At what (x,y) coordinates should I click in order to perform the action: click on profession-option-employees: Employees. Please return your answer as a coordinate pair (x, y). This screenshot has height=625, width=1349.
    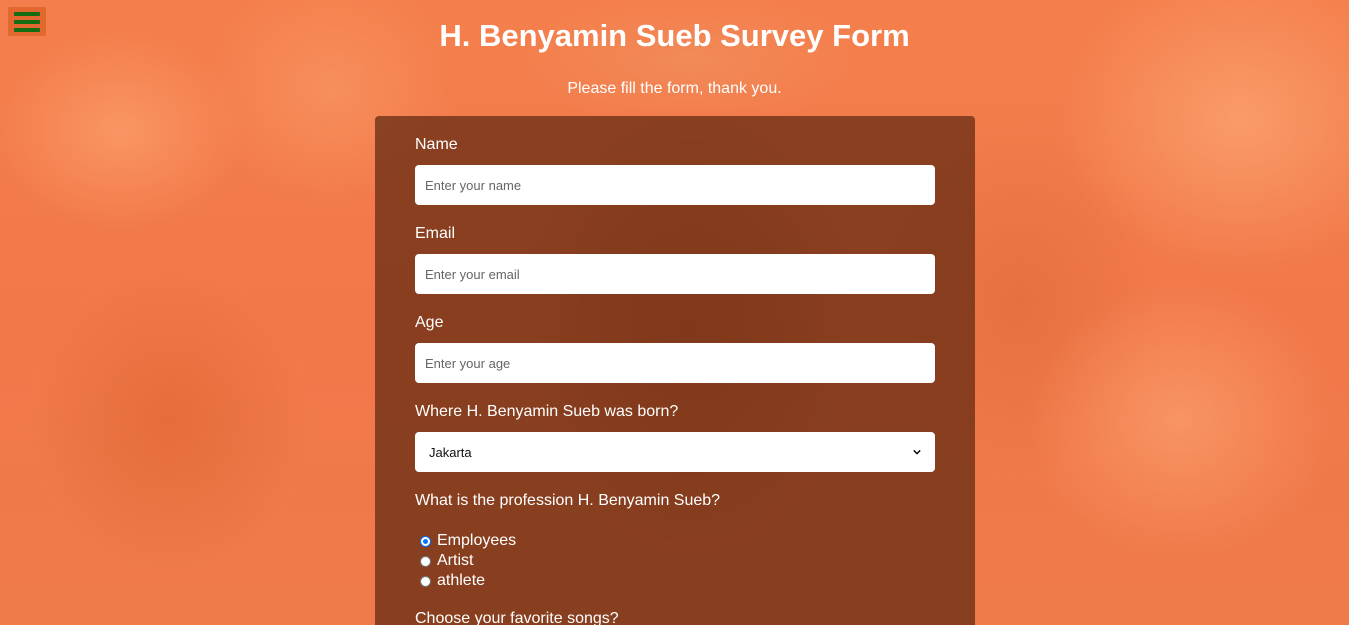
    Looking at the image, I should click on (468, 541).